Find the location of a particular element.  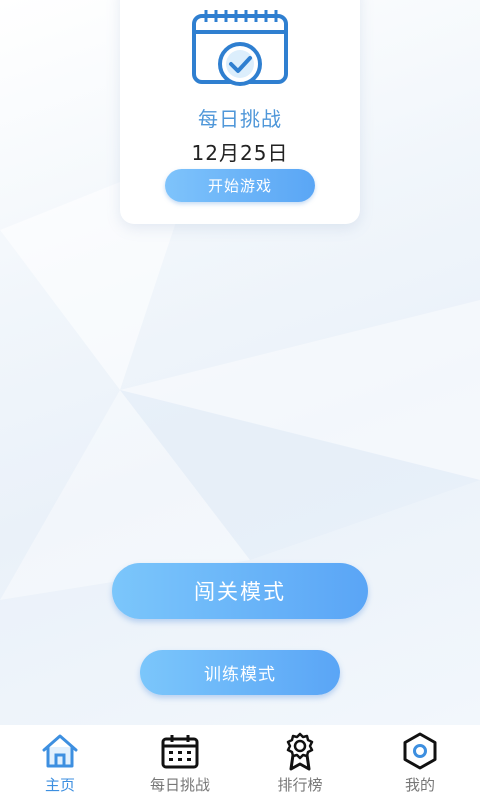

hexagon-icon is located at coordinates (420, 751).